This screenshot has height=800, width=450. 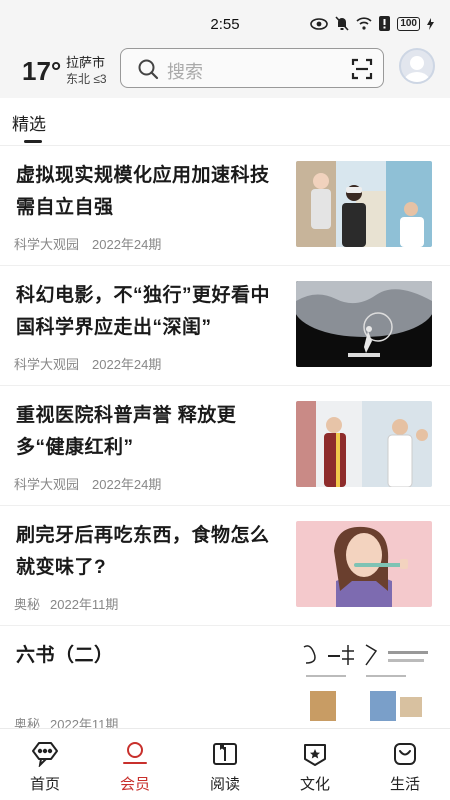 I want to click on tab-active-indicator, so click(x=33, y=141).